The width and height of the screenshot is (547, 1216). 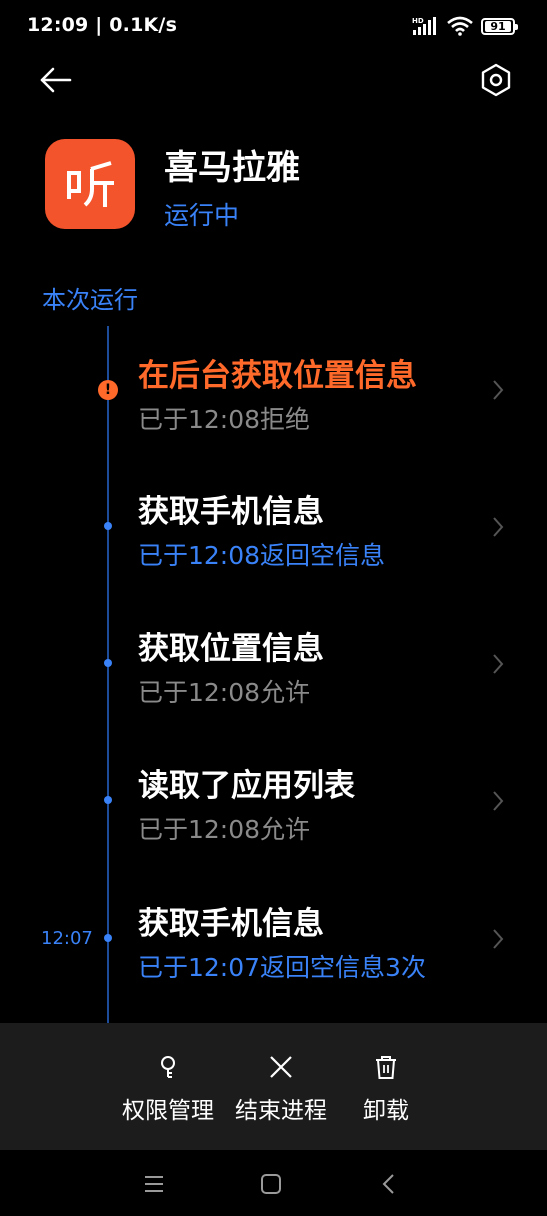 What do you see at coordinates (168, 1067) in the screenshot?
I see `permission-bulb-icon` at bounding box center [168, 1067].